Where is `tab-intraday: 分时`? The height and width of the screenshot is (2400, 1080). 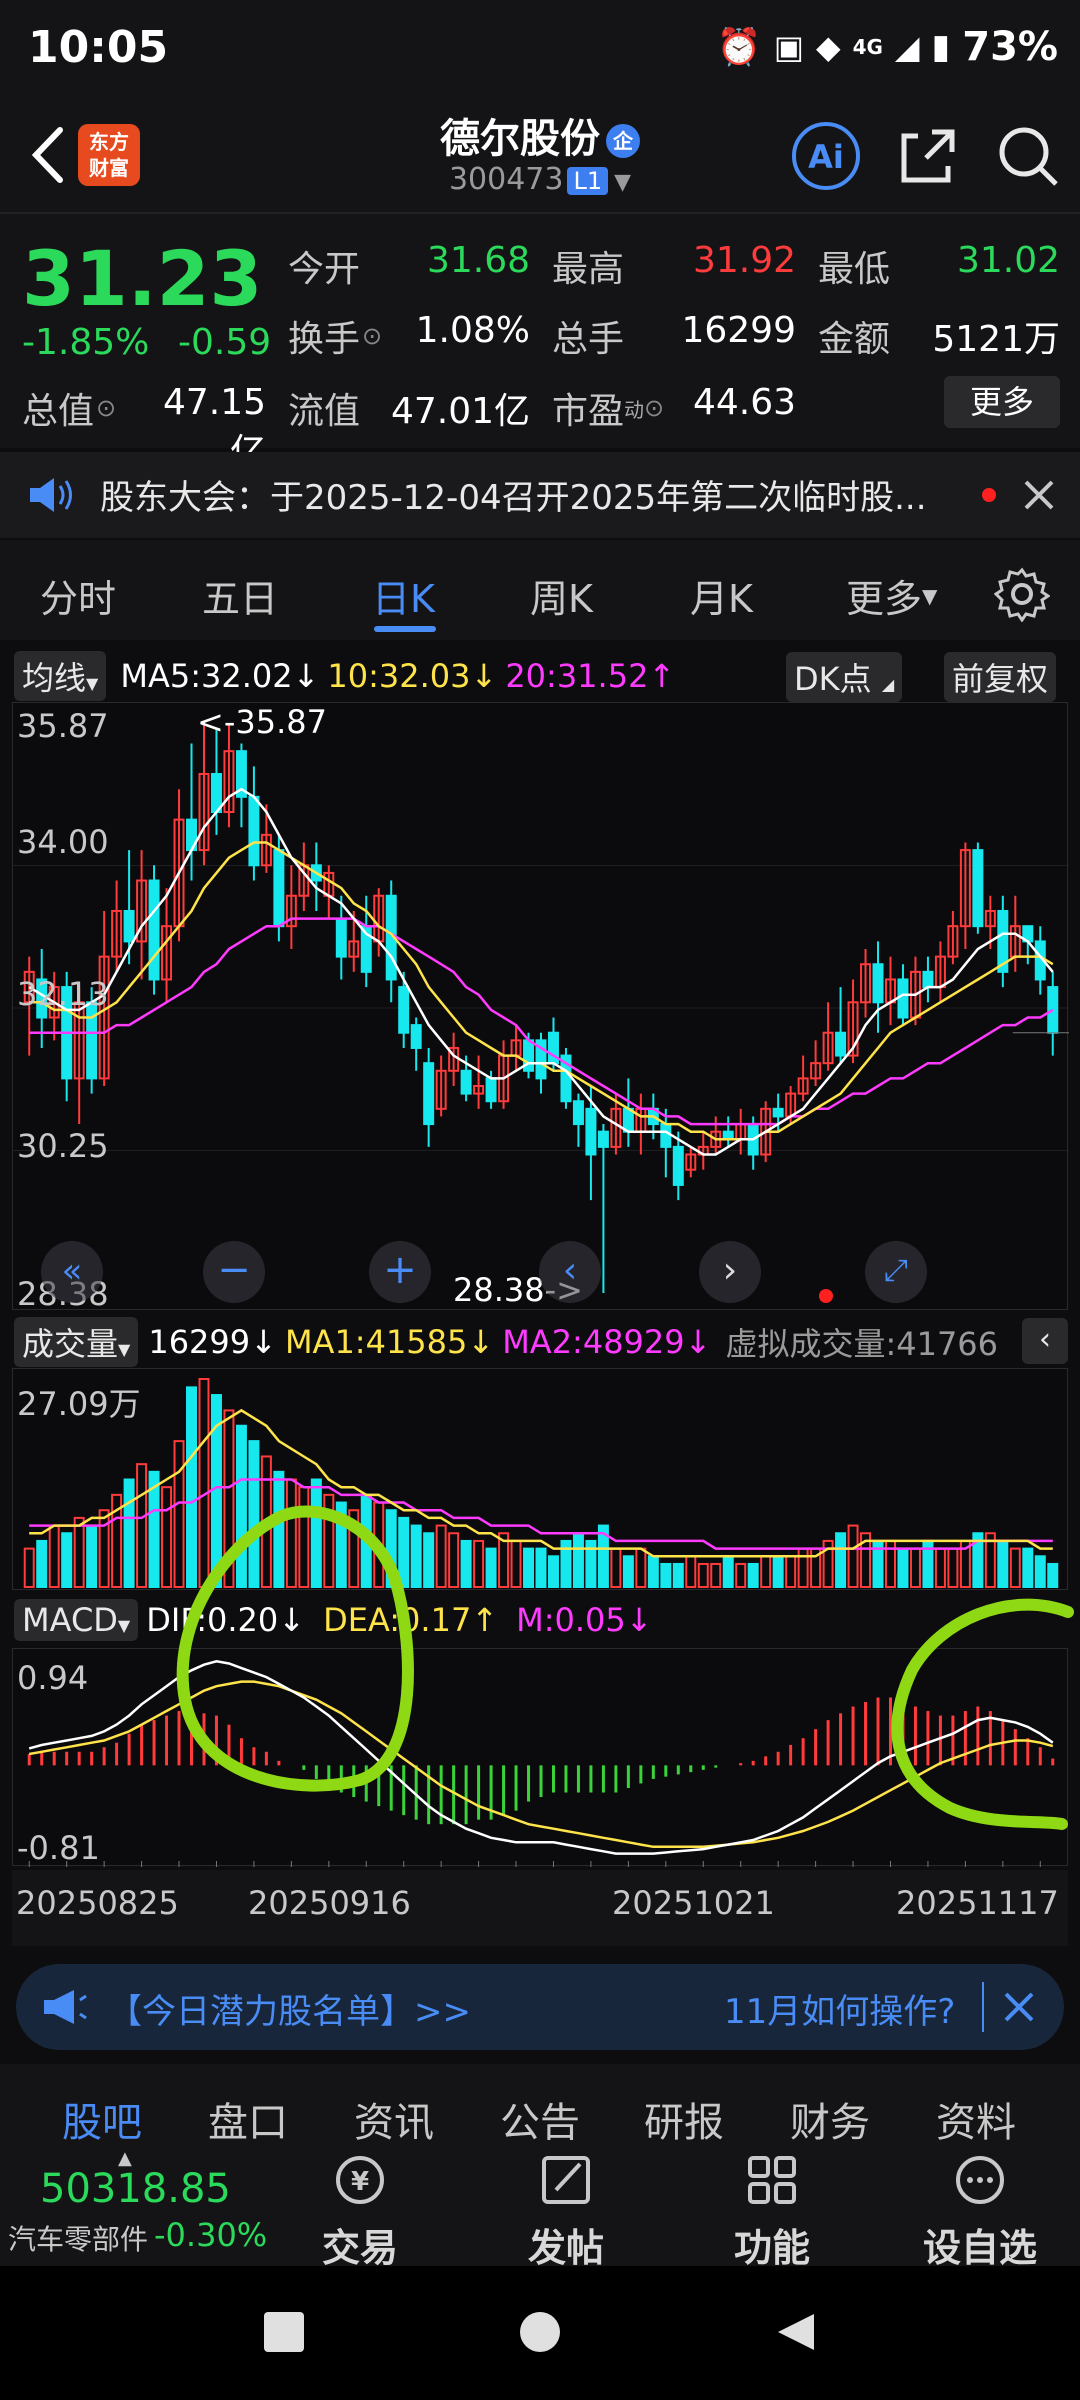
tab-intraday: 分时 is located at coordinates (78, 595).